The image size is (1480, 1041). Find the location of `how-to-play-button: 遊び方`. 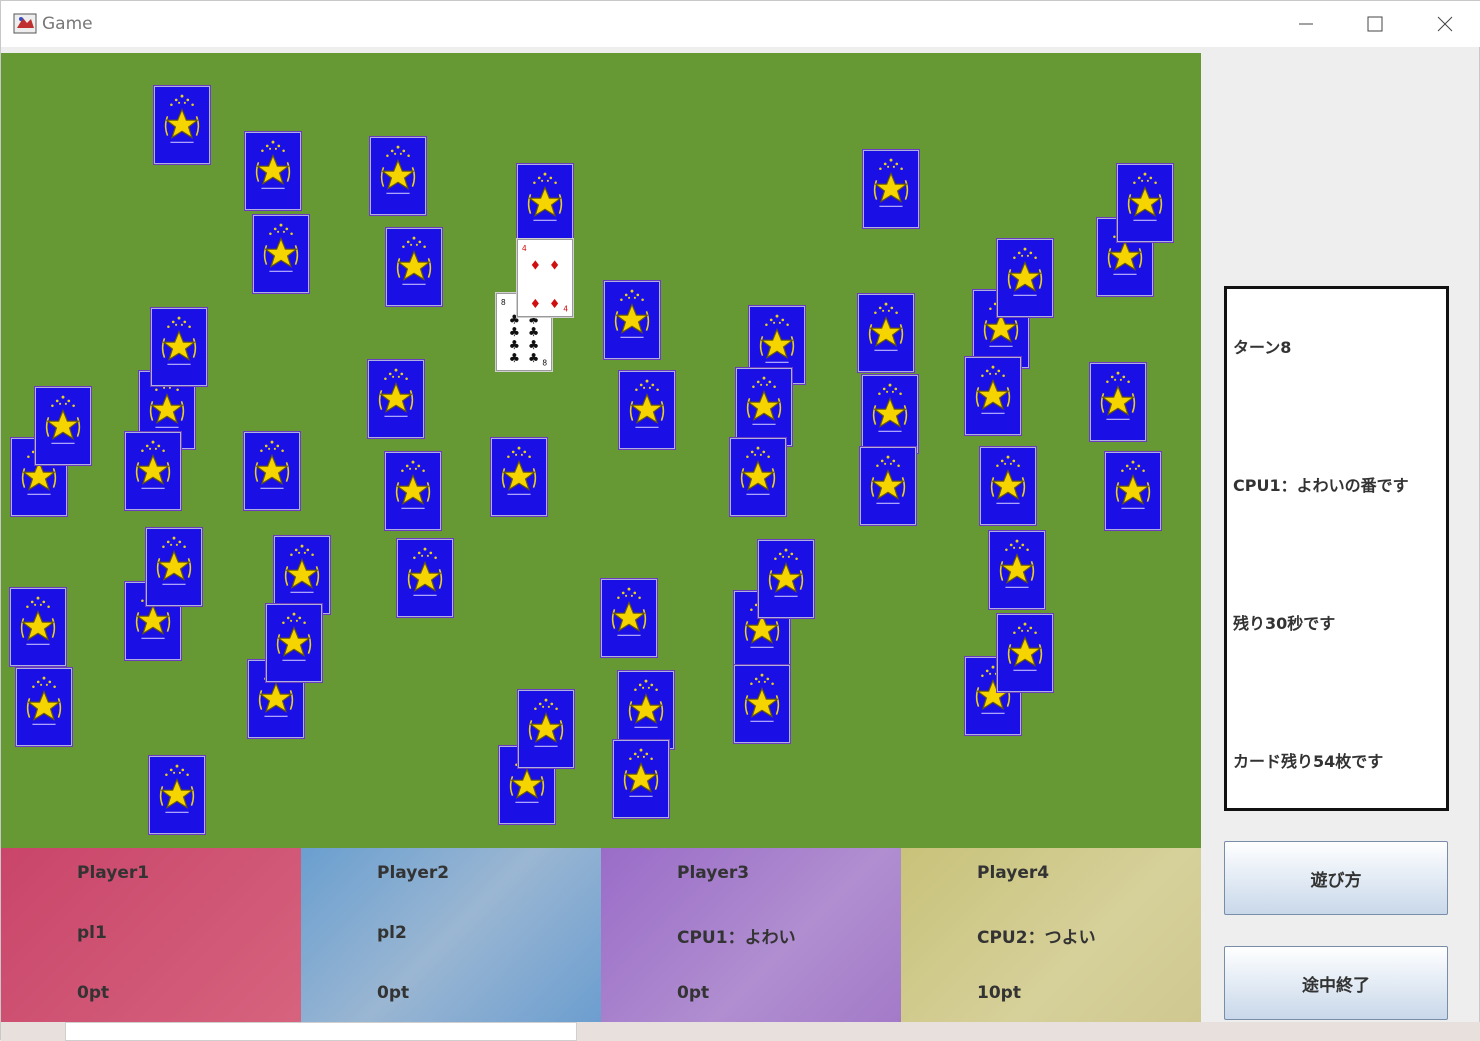

how-to-play-button: 遊び方 is located at coordinates (1336, 878).